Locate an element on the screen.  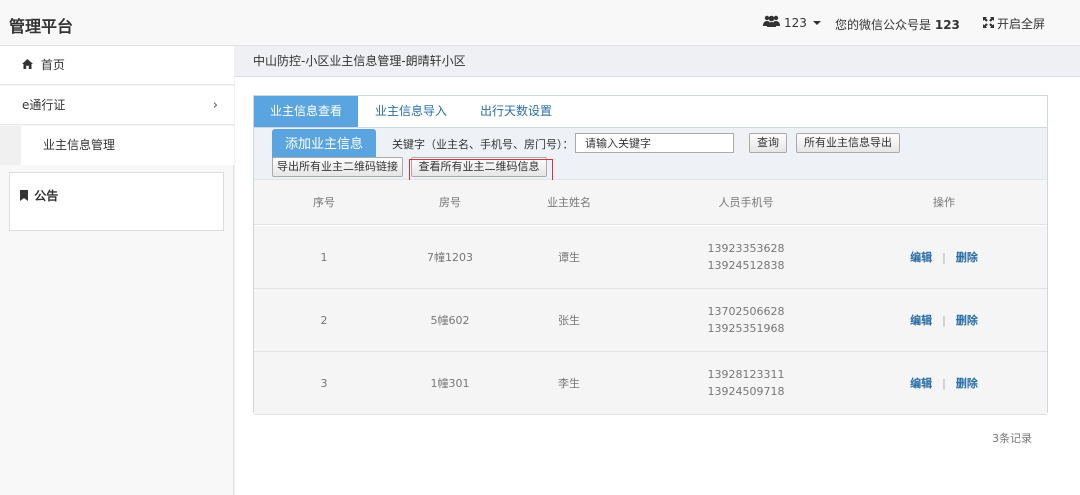
breadcrumb: 中山防控-小区业主信息管理-朗晴轩小区 is located at coordinates (657, 61).